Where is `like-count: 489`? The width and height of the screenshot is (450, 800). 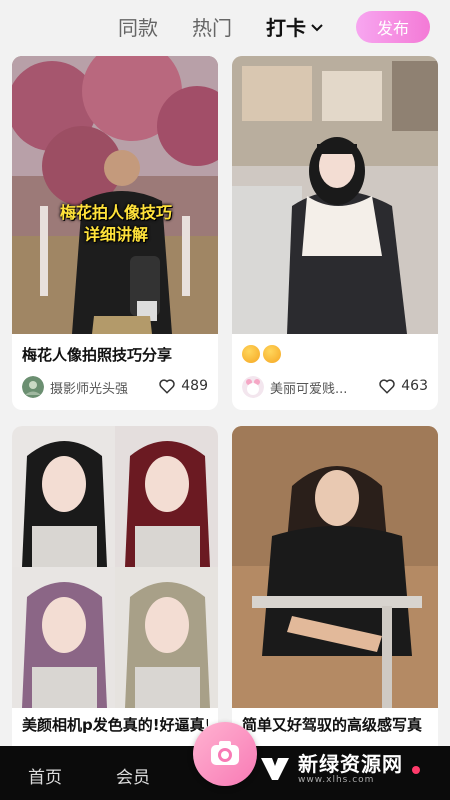
like-count: 489 is located at coordinates (194, 386).